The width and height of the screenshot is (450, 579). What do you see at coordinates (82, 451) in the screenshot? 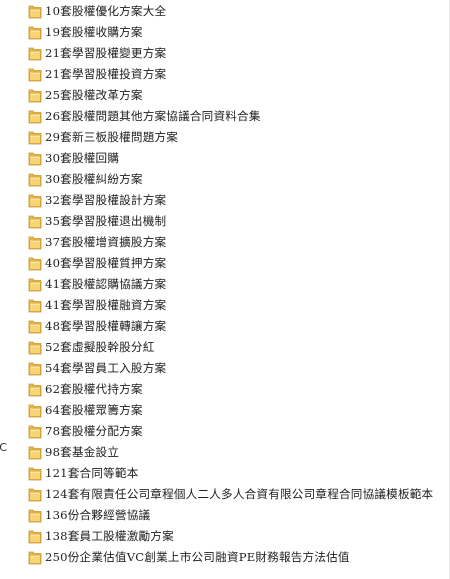
I see `folder-name: 98套基金設立` at bounding box center [82, 451].